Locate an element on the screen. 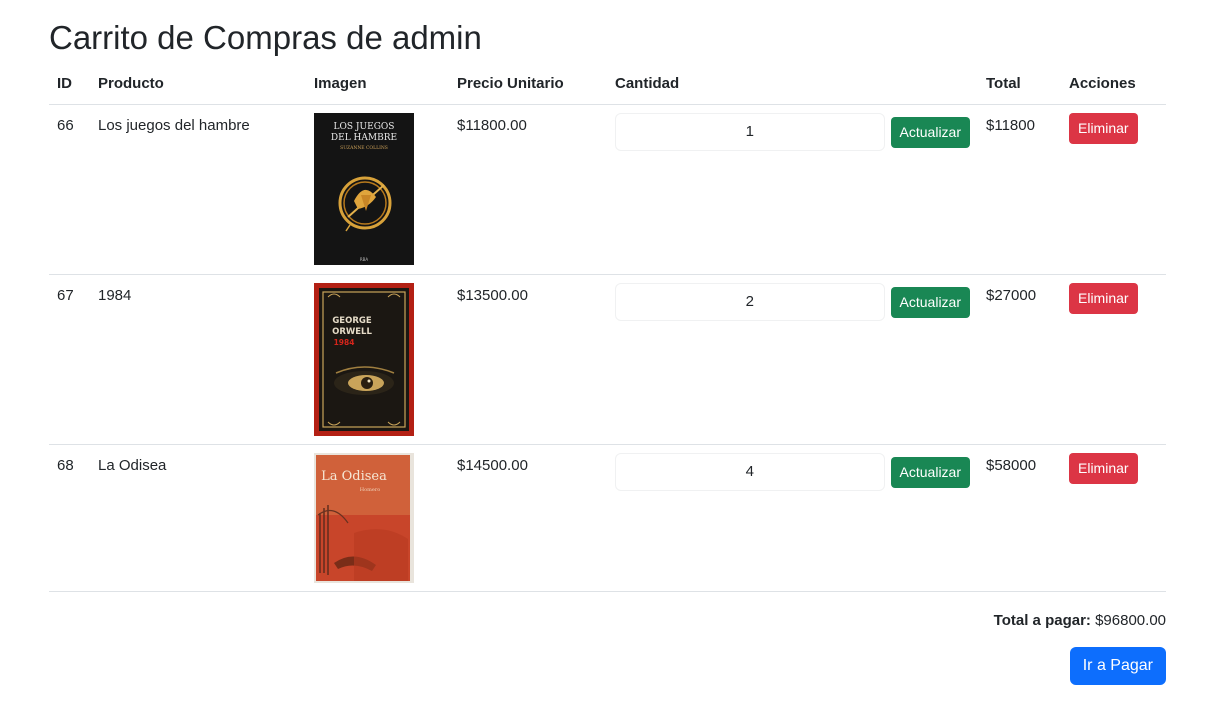 This screenshot has width=1208, height=705. header-unit-price: Precio Unitario is located at coordinates (528, 84).